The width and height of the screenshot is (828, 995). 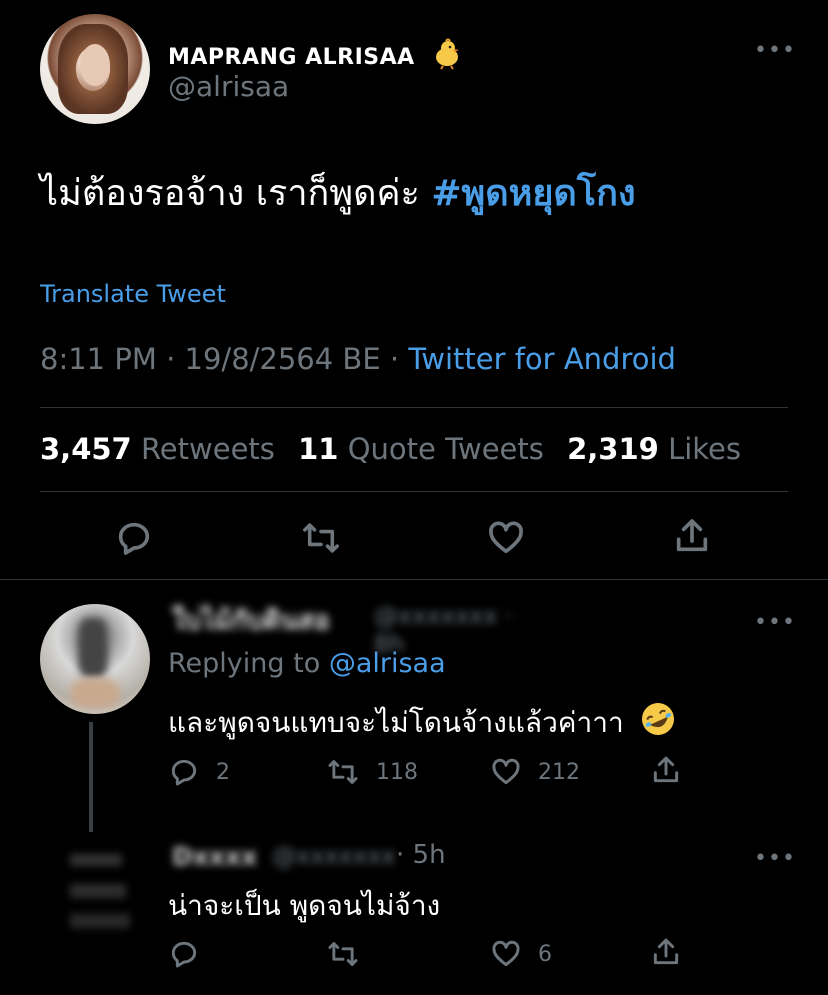 What do you see at coordinates (535, 772) in the screenshot?
I see `reply-1-like-button: 212` at bounding box center [535, 772].